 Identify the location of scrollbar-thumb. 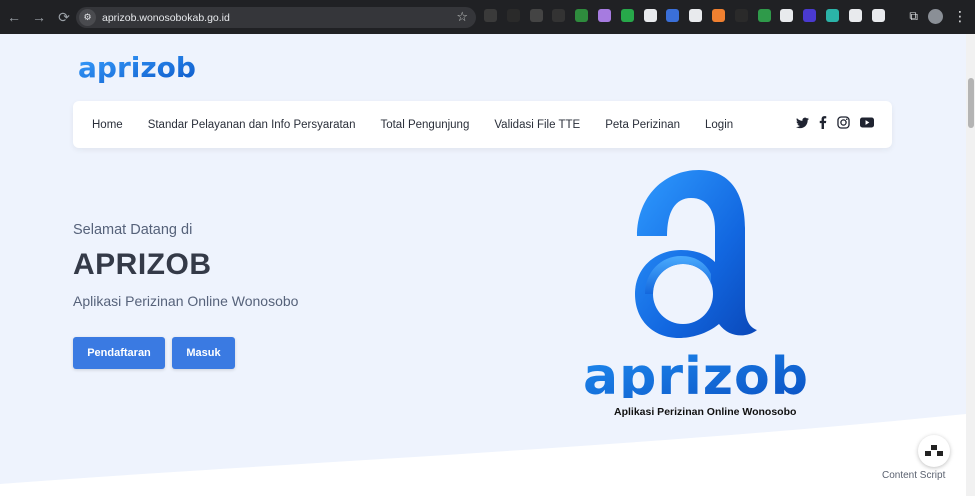
(971, 103).